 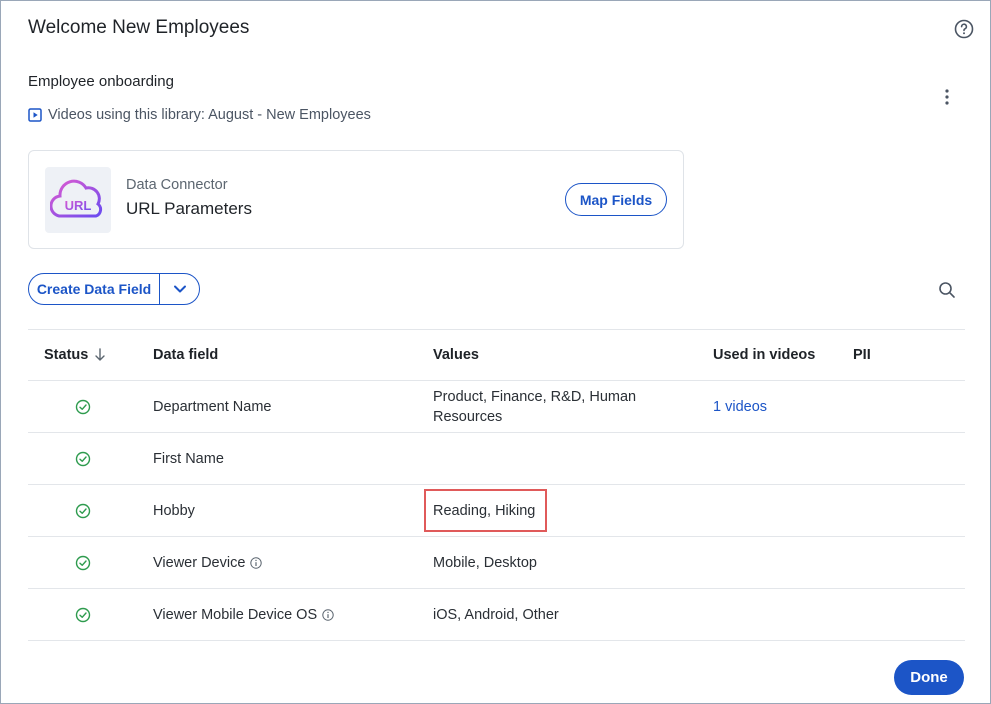 I want to click on status-header-label: Status, so click(x=66, y=355).